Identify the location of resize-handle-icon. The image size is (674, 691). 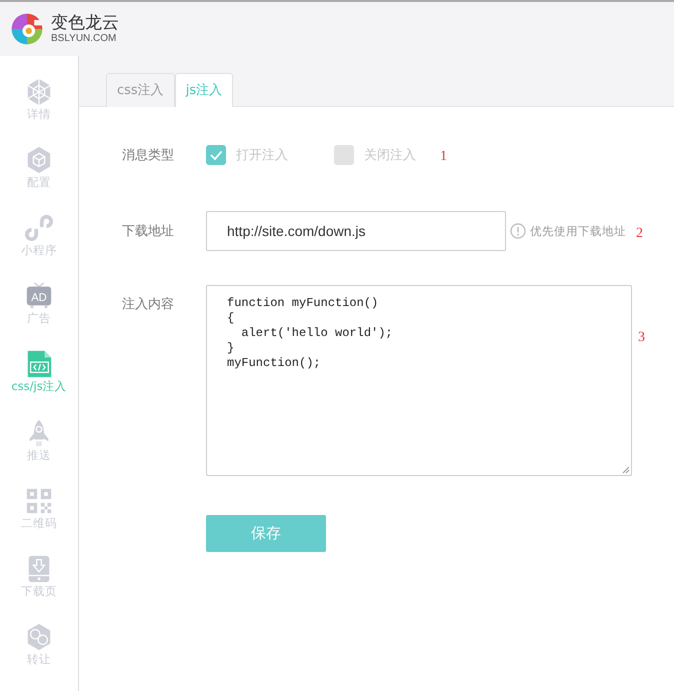
(626, 470).